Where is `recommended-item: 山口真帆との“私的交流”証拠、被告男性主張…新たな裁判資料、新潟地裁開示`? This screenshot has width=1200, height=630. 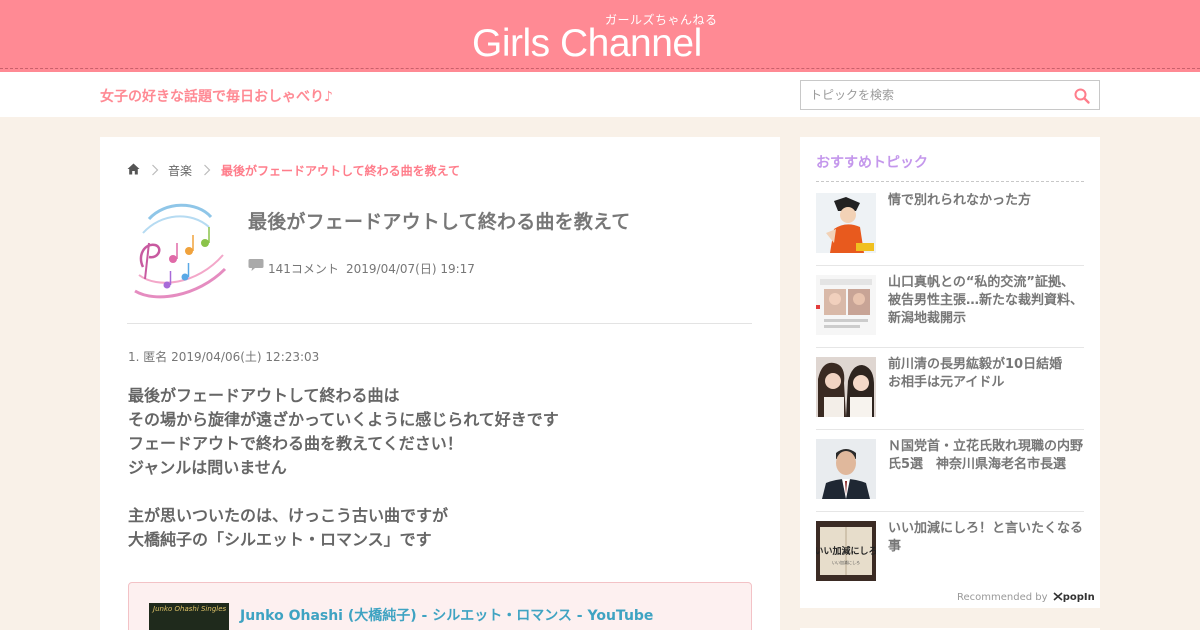
recommended-item: 山口真帆との“私的交流”証拠、被告男性主張…新たな裁判資料、新潟地裁開示 is located at coordinates (950, 316).